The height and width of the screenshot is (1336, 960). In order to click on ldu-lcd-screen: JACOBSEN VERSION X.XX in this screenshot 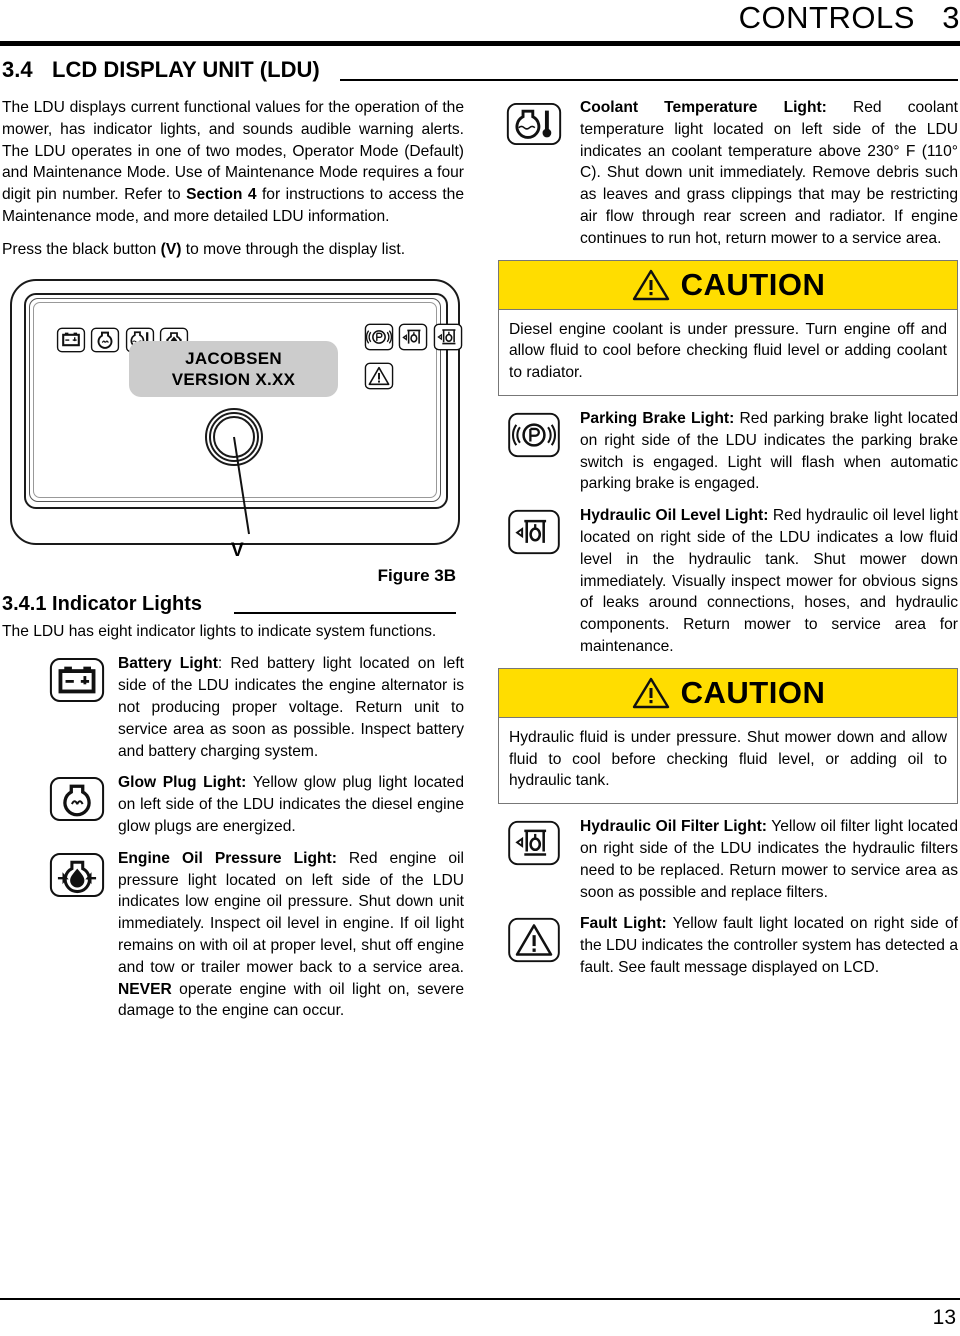, I will do `click(233, 368)`.